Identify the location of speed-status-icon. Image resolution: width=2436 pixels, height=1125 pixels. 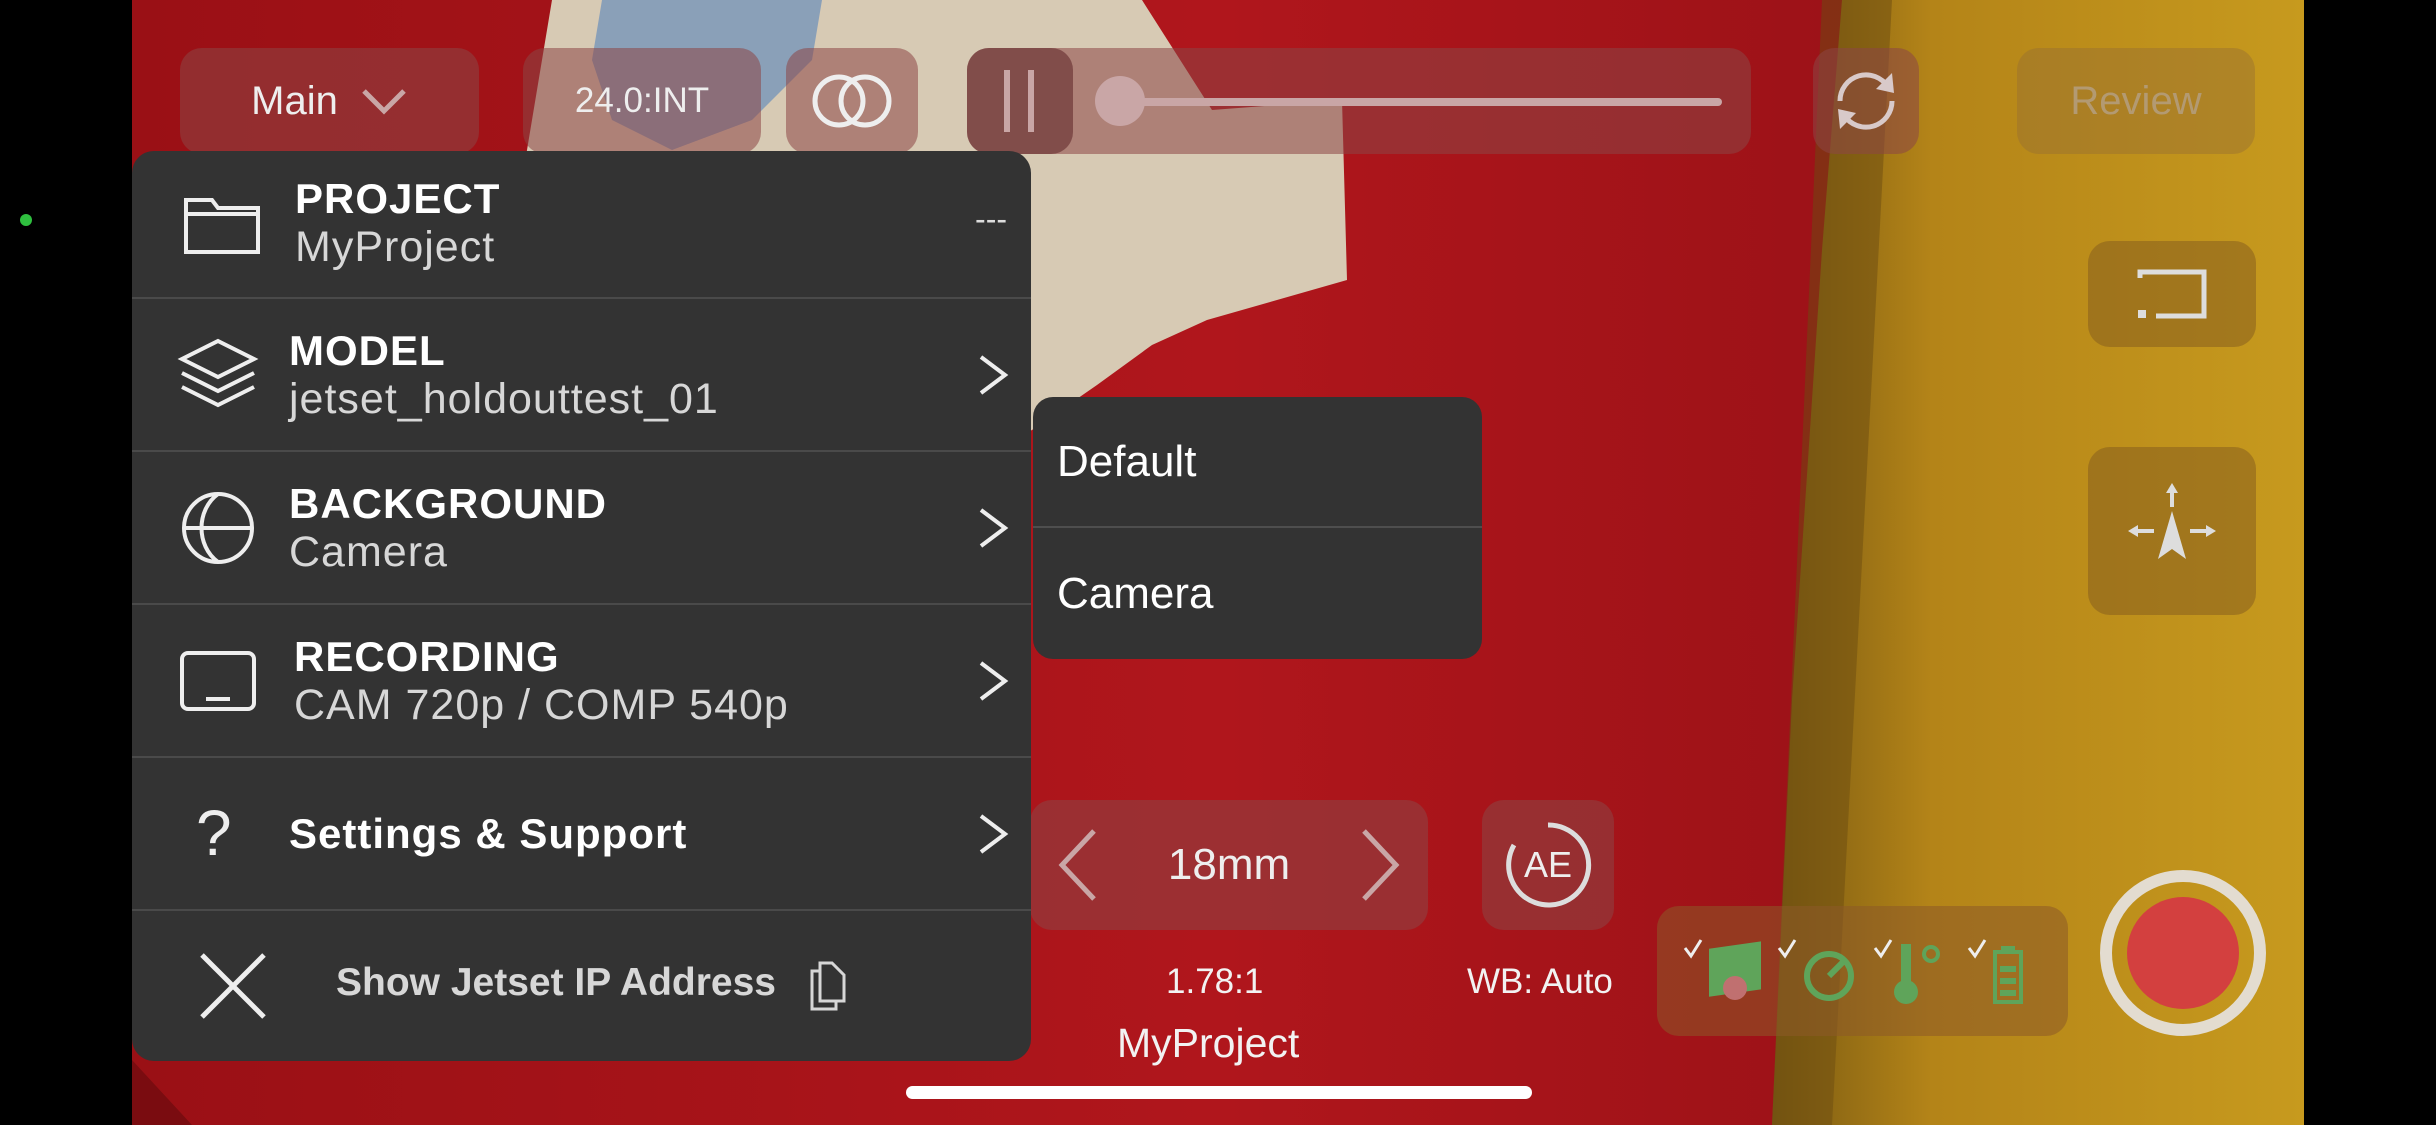
(1829, 976).